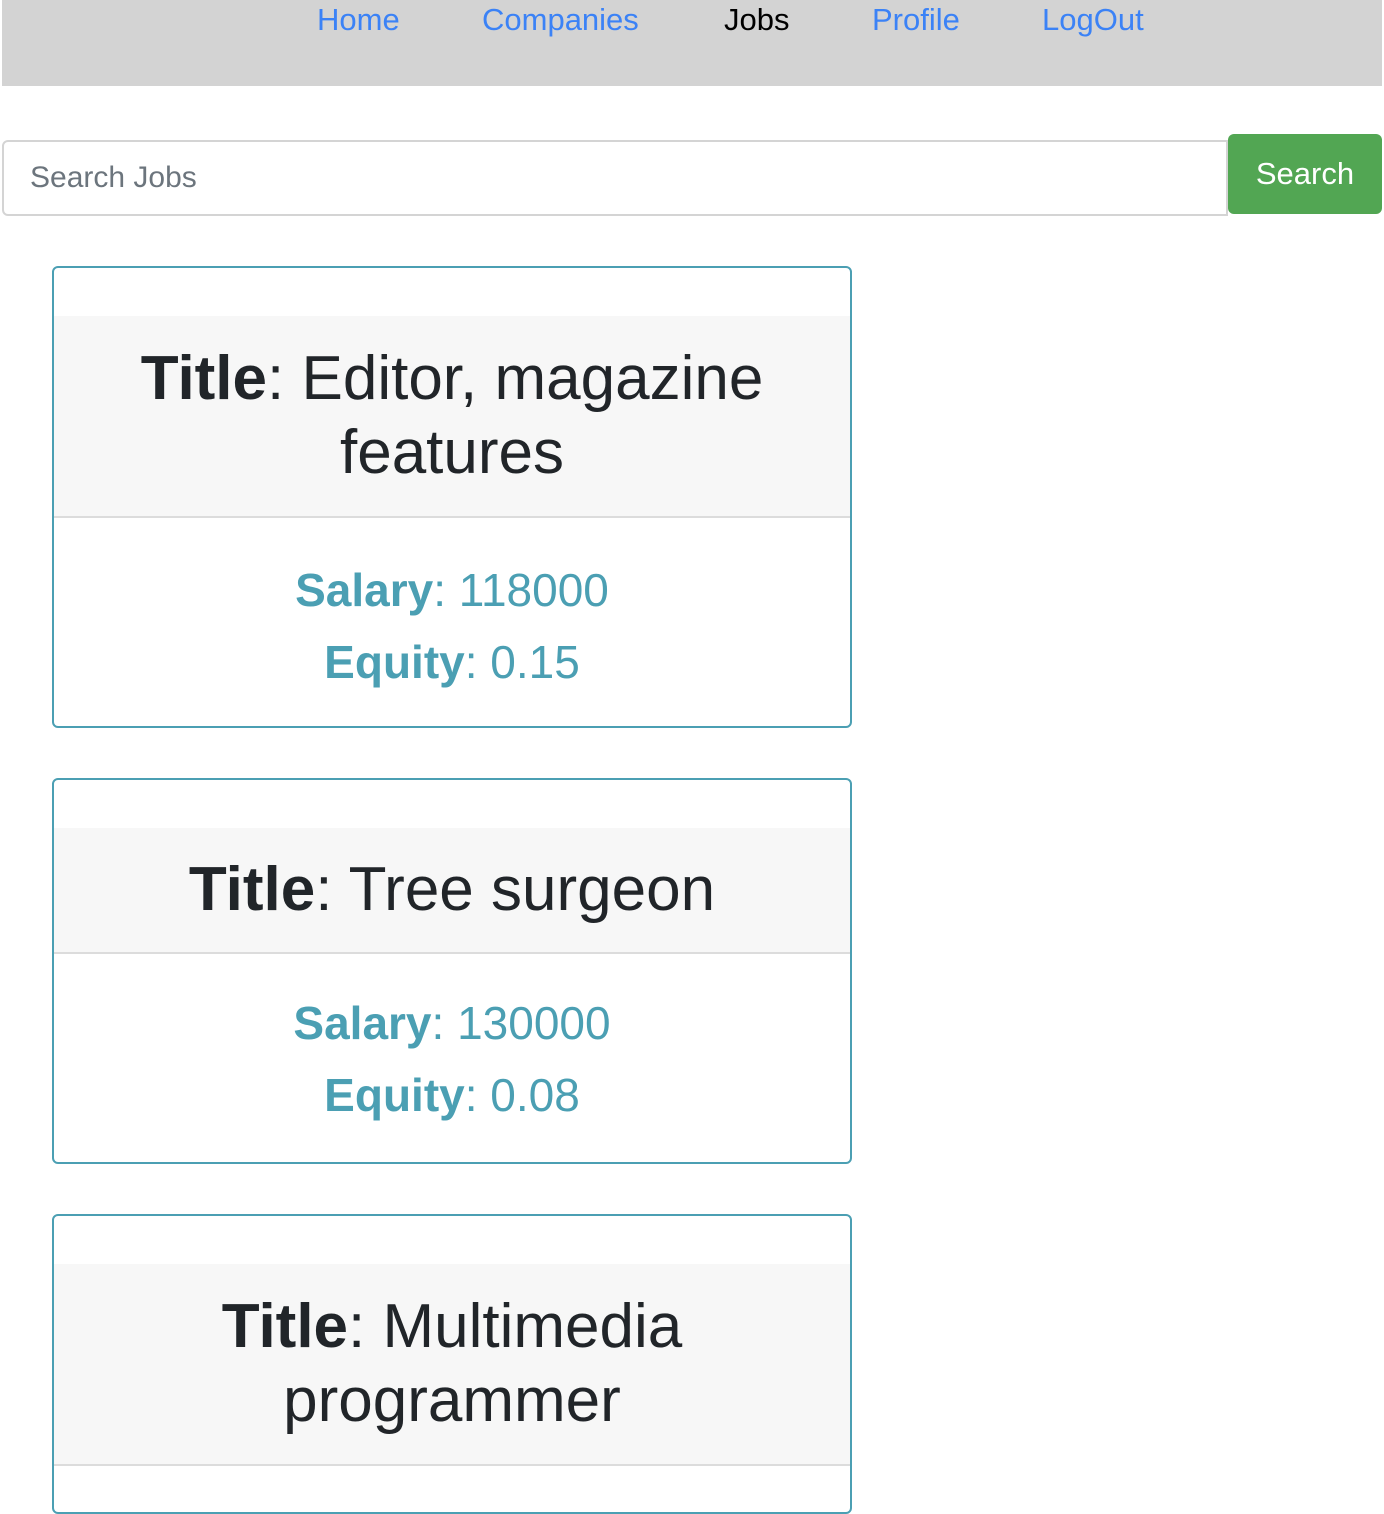 The height and width of the screenshot is (1514, 1384). I want to click on nav-link-home: Home, so click(358, 20).